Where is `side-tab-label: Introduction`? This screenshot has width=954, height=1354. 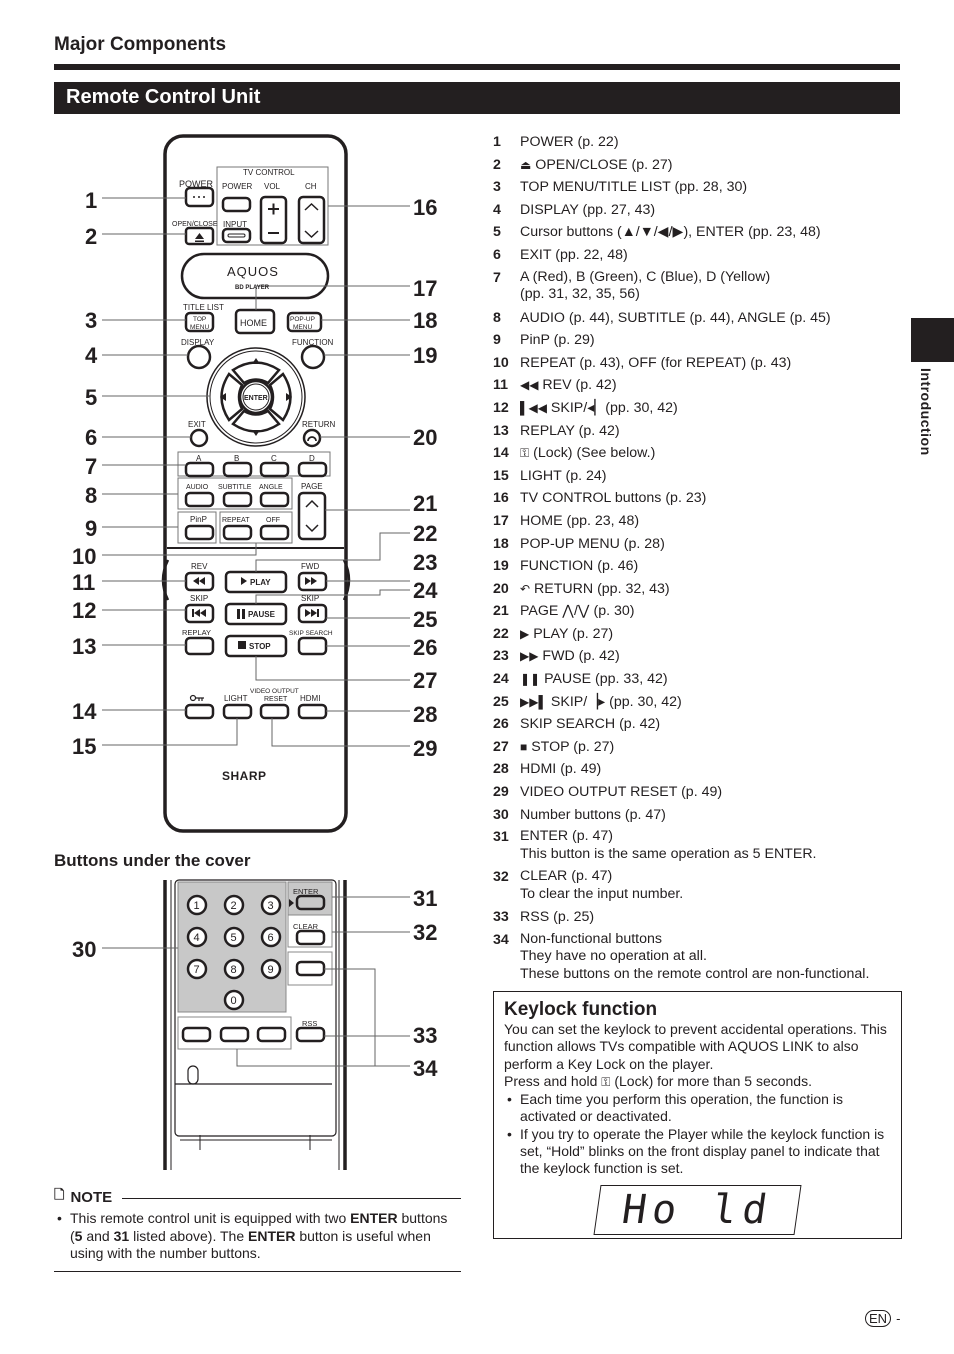 side-tab-label: Introduction is located at coordinates (926, 412).